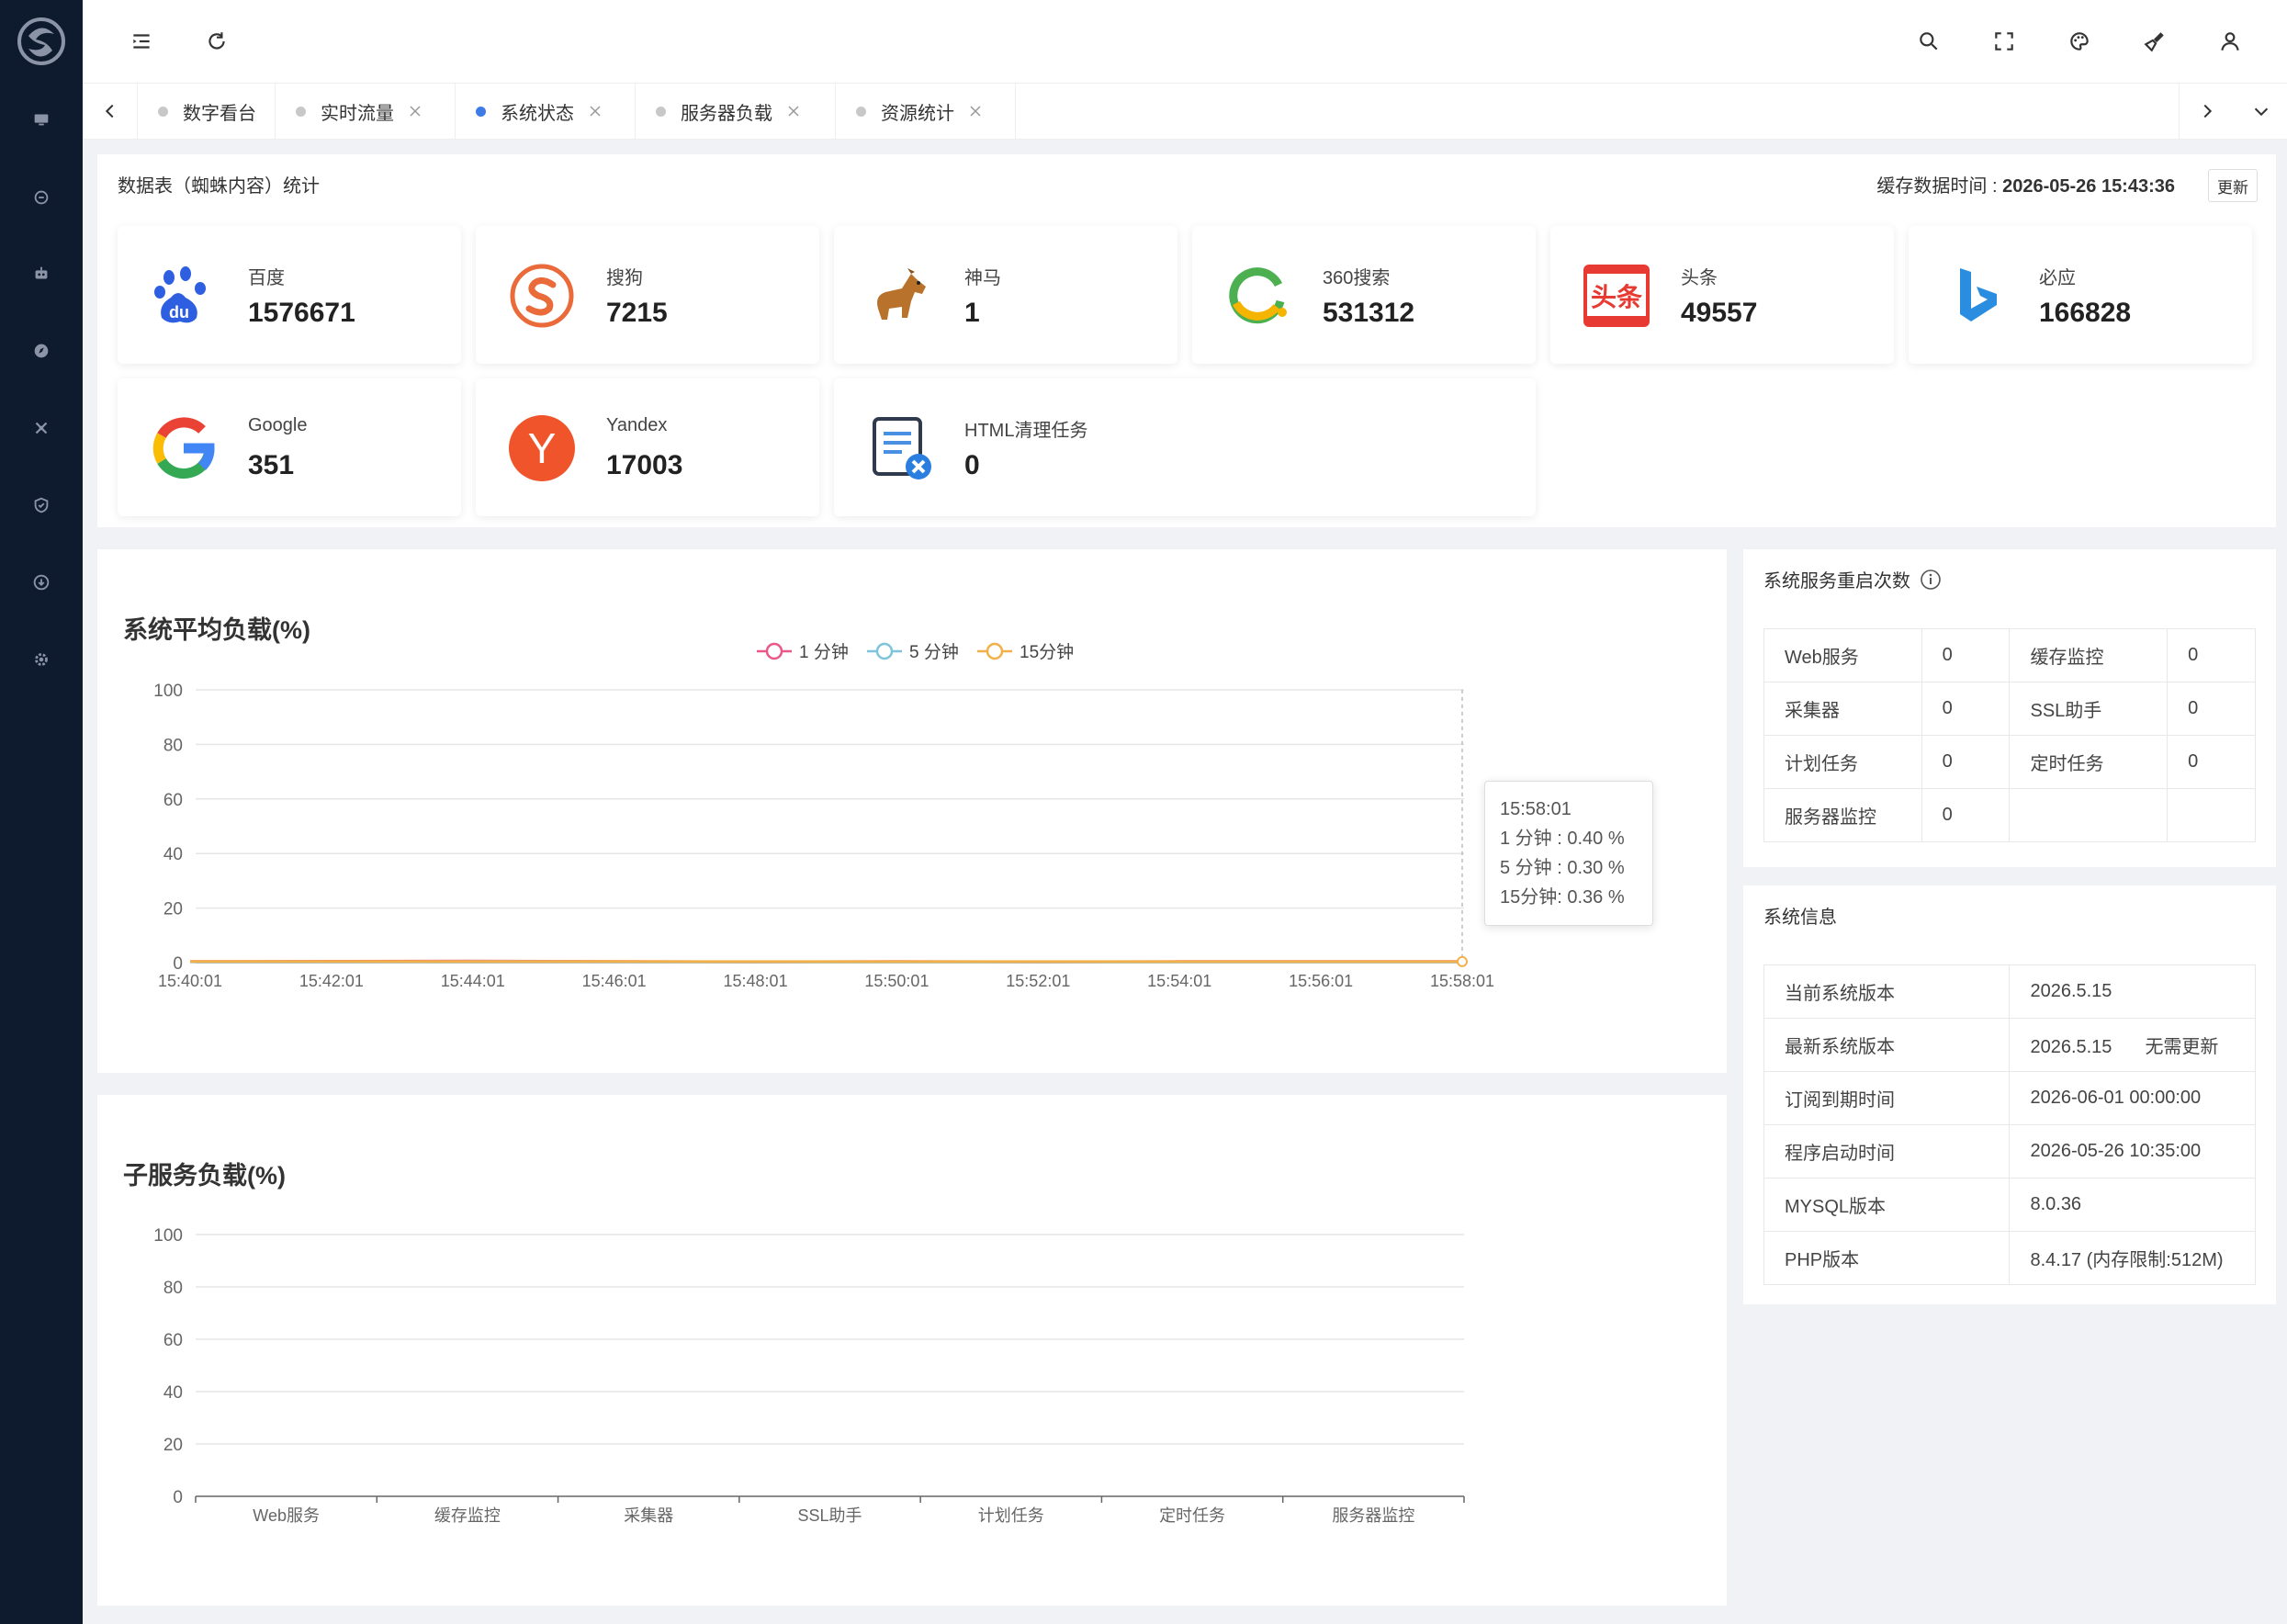 The height and width of the screenshot is (1624, 2287). Describe the element at coordinates (41, 197) in the screenshot. I see `sidebar-item-refresh` at that location.